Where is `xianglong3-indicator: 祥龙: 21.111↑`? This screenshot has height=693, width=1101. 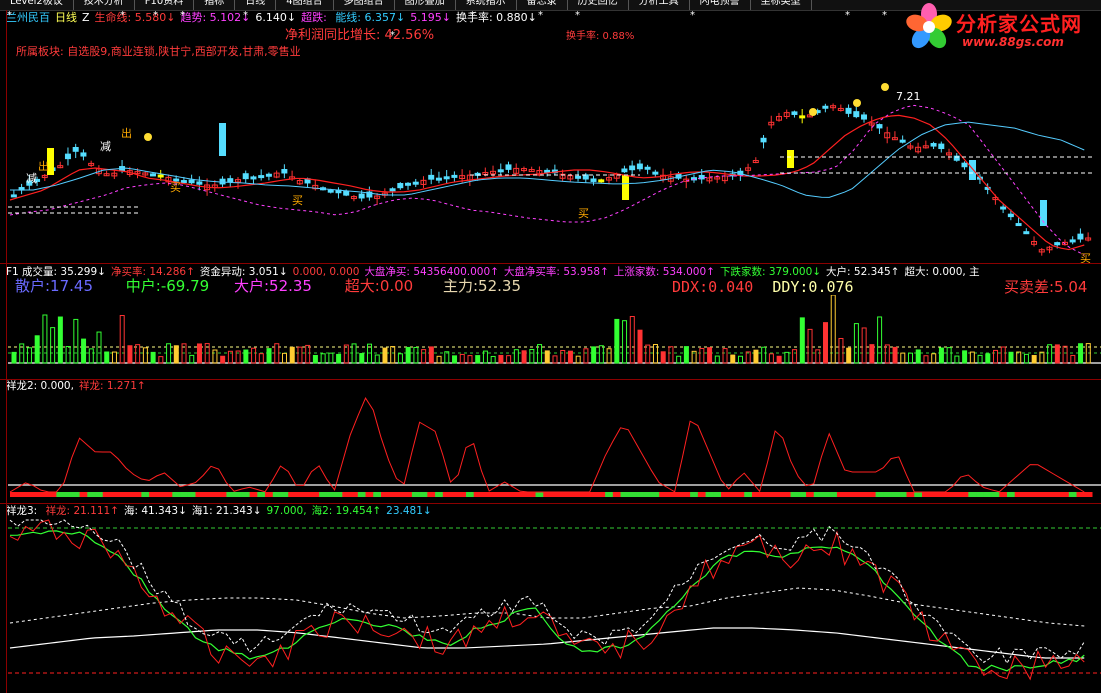 xianglong3-indicator: 祥龙: 21.111↑ is located at coordinates (82, 511).